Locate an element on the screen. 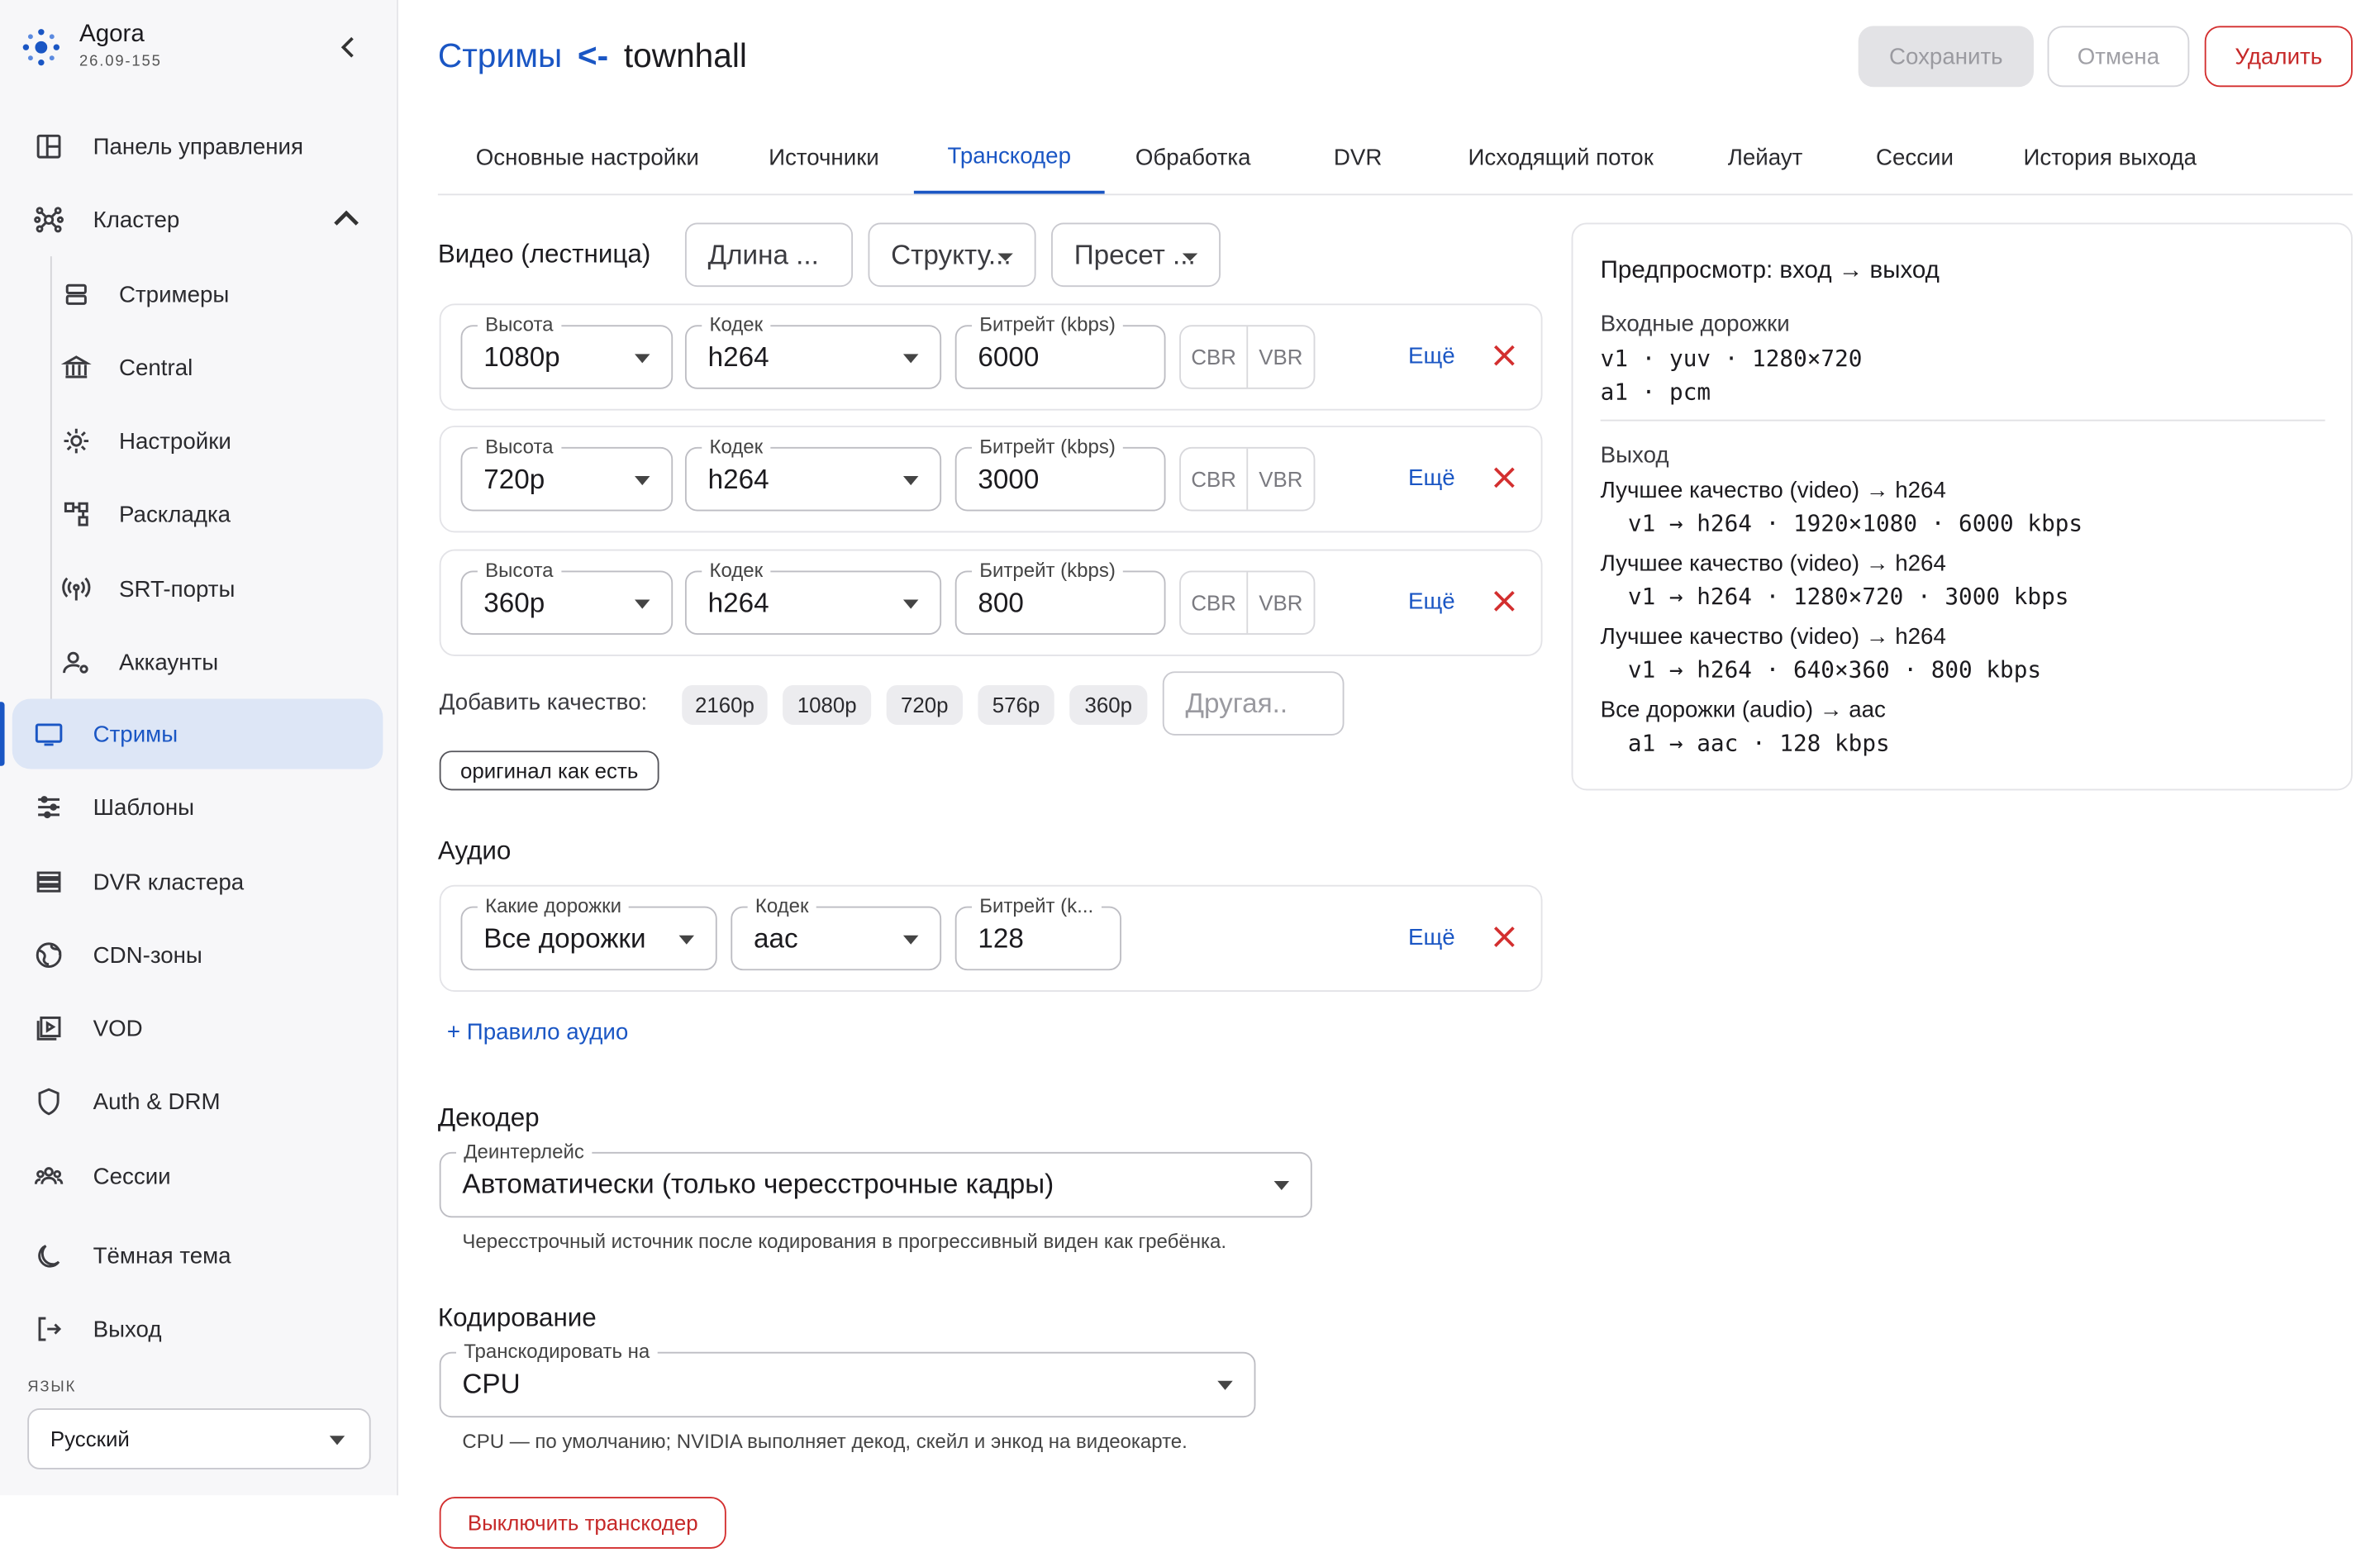 The width and height of the screenshot is (2380, 1567). tab-basic-settings: Основные настройки is located at coordinates (587, 158).